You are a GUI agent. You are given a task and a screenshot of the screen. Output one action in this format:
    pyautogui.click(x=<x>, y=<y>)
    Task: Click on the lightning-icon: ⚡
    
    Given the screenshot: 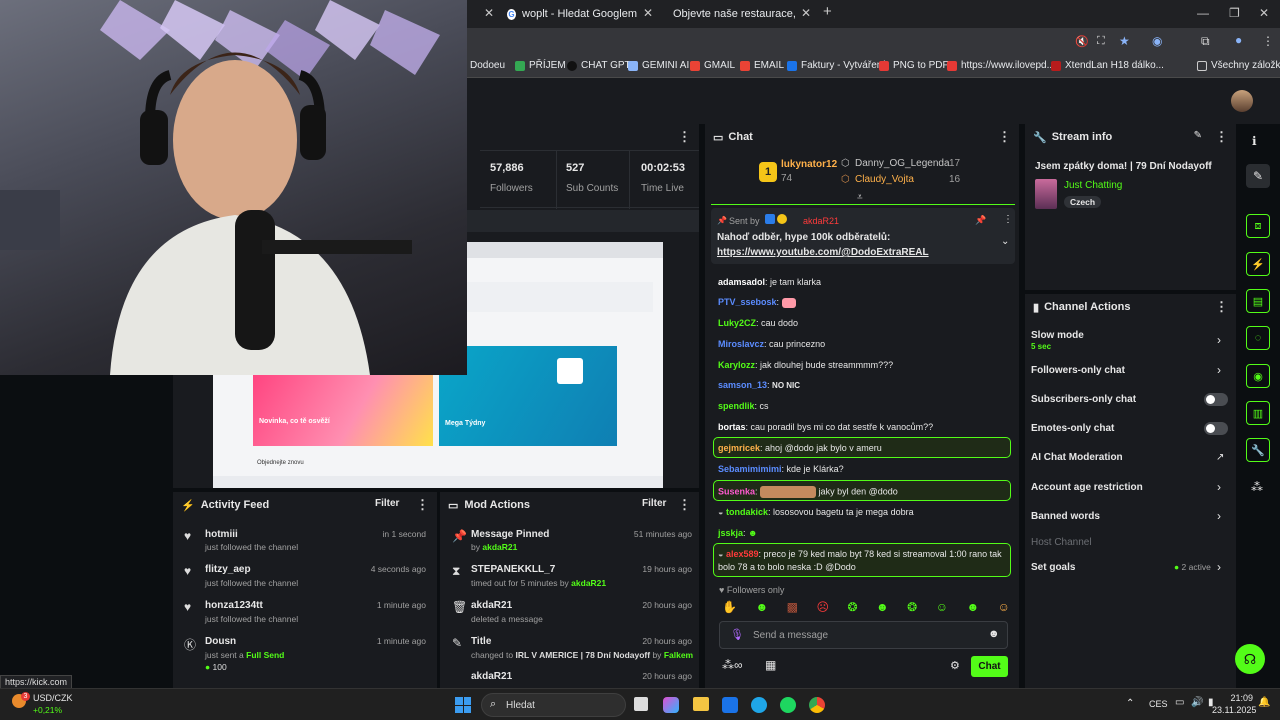 What is the action you would take?
    pyautogui.click(x=1258, y=264)
    